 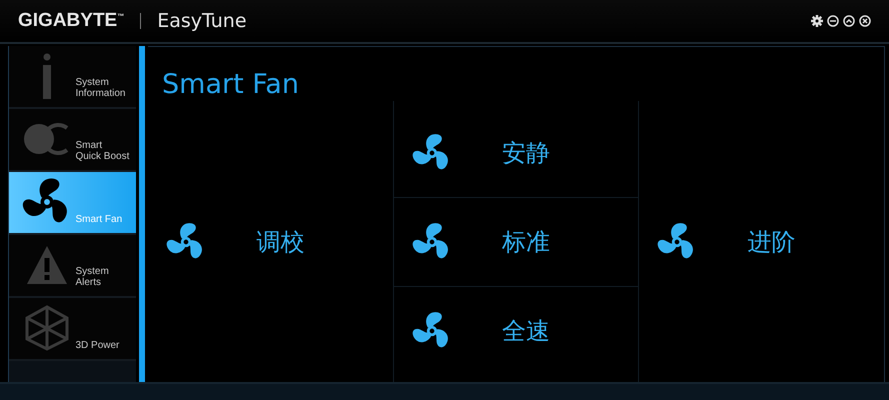 What do you see at coordinates (270, 242) in the screenshot?
I see `fan-mode-button: 调校` at bounding box center [270, 242].